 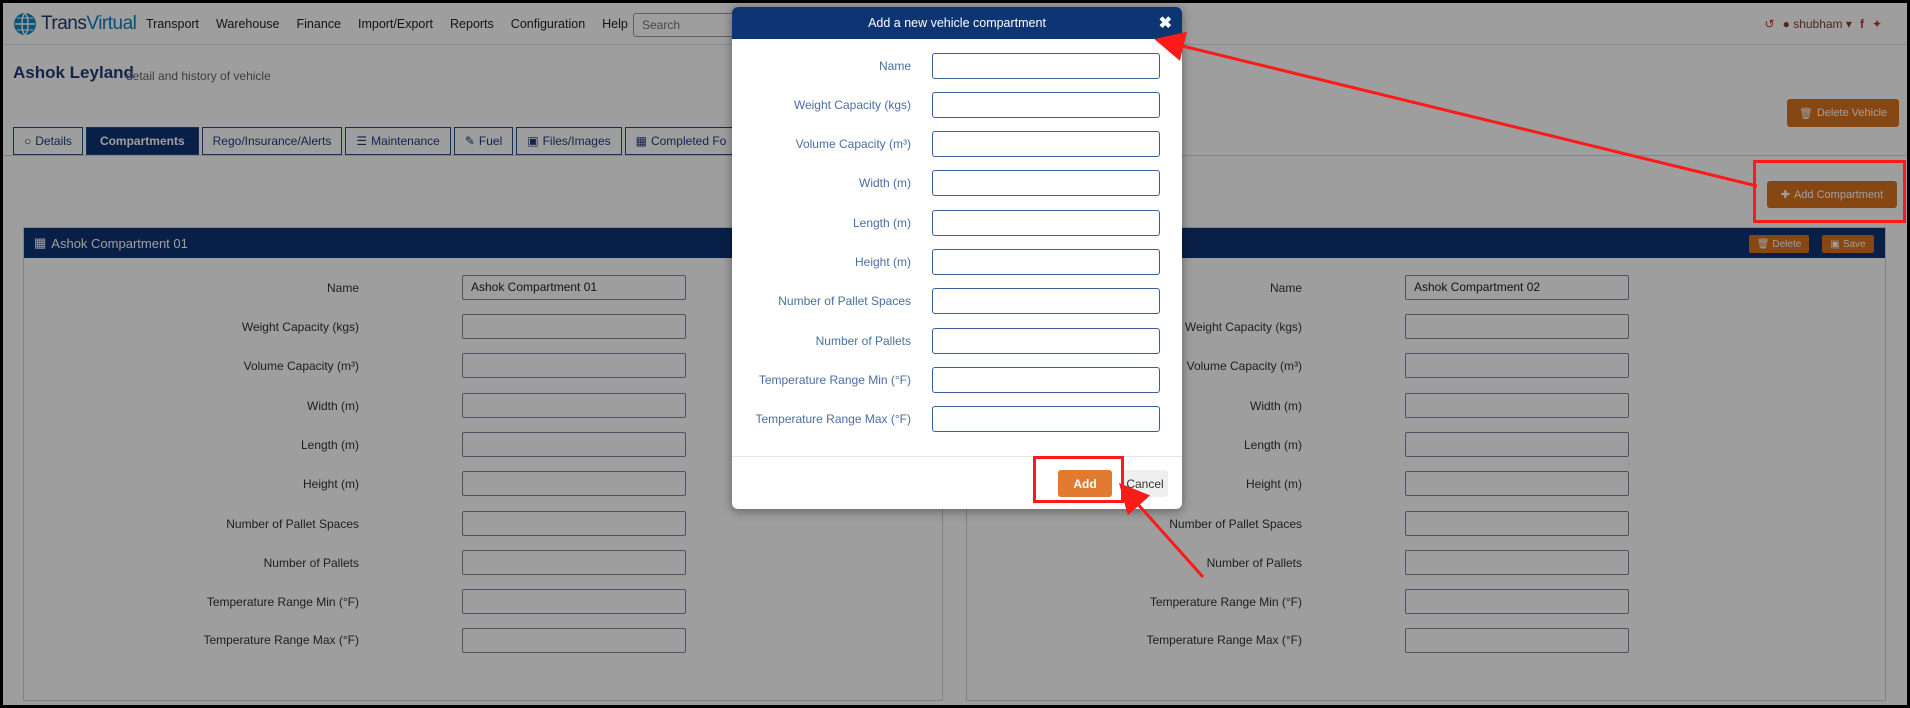 I want to click on modal-height-field, so click(x=1046, y=262).